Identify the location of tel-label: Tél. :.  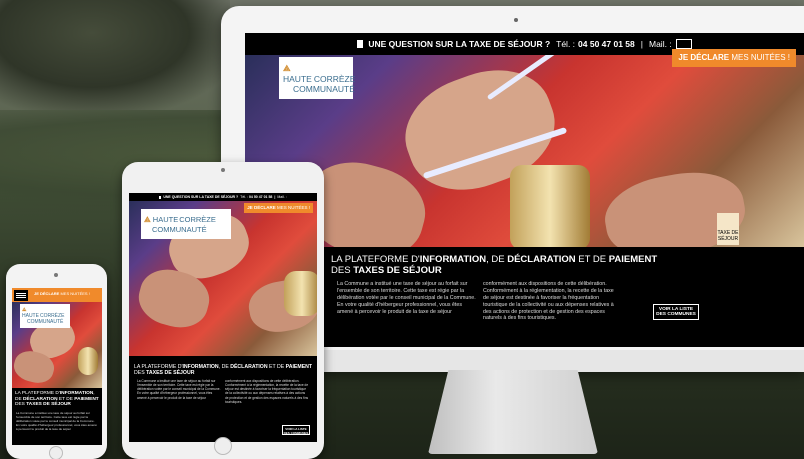
(566, 44).